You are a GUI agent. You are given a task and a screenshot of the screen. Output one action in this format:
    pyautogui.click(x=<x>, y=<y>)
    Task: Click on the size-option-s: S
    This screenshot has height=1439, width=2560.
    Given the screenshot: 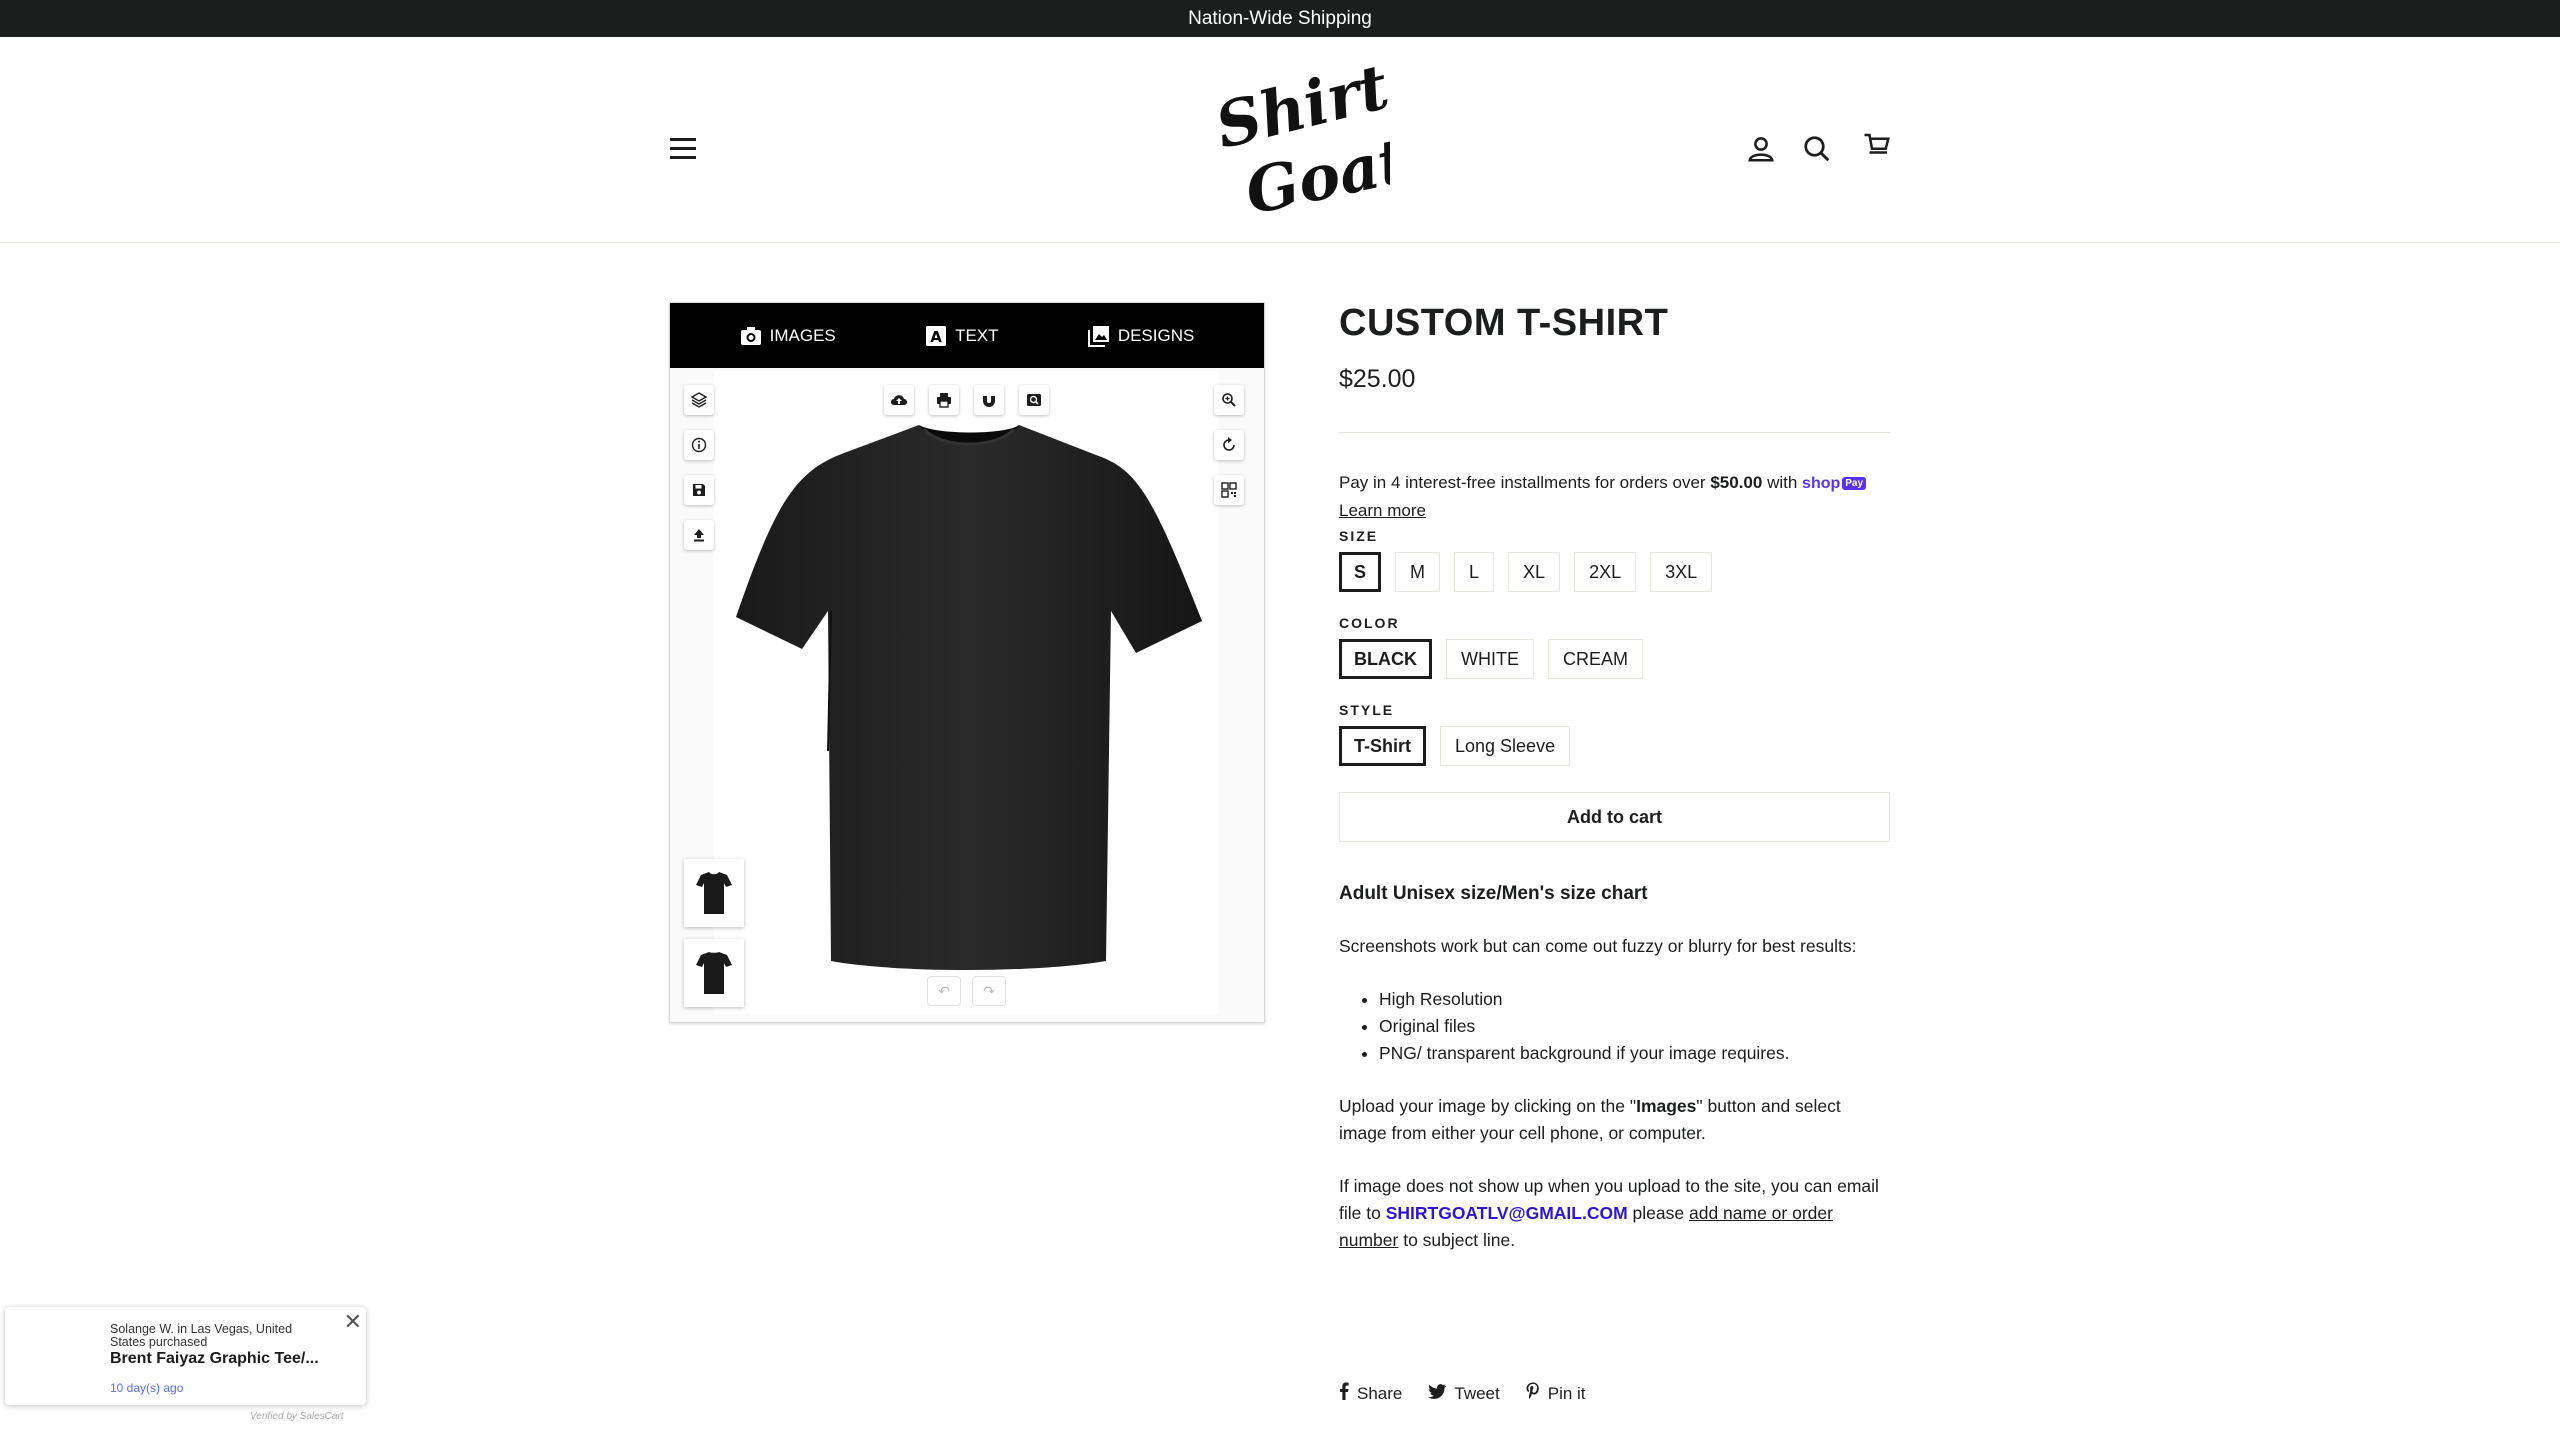 What is the action you would take?
    pyautogui.click(x=1360, y=572)
    